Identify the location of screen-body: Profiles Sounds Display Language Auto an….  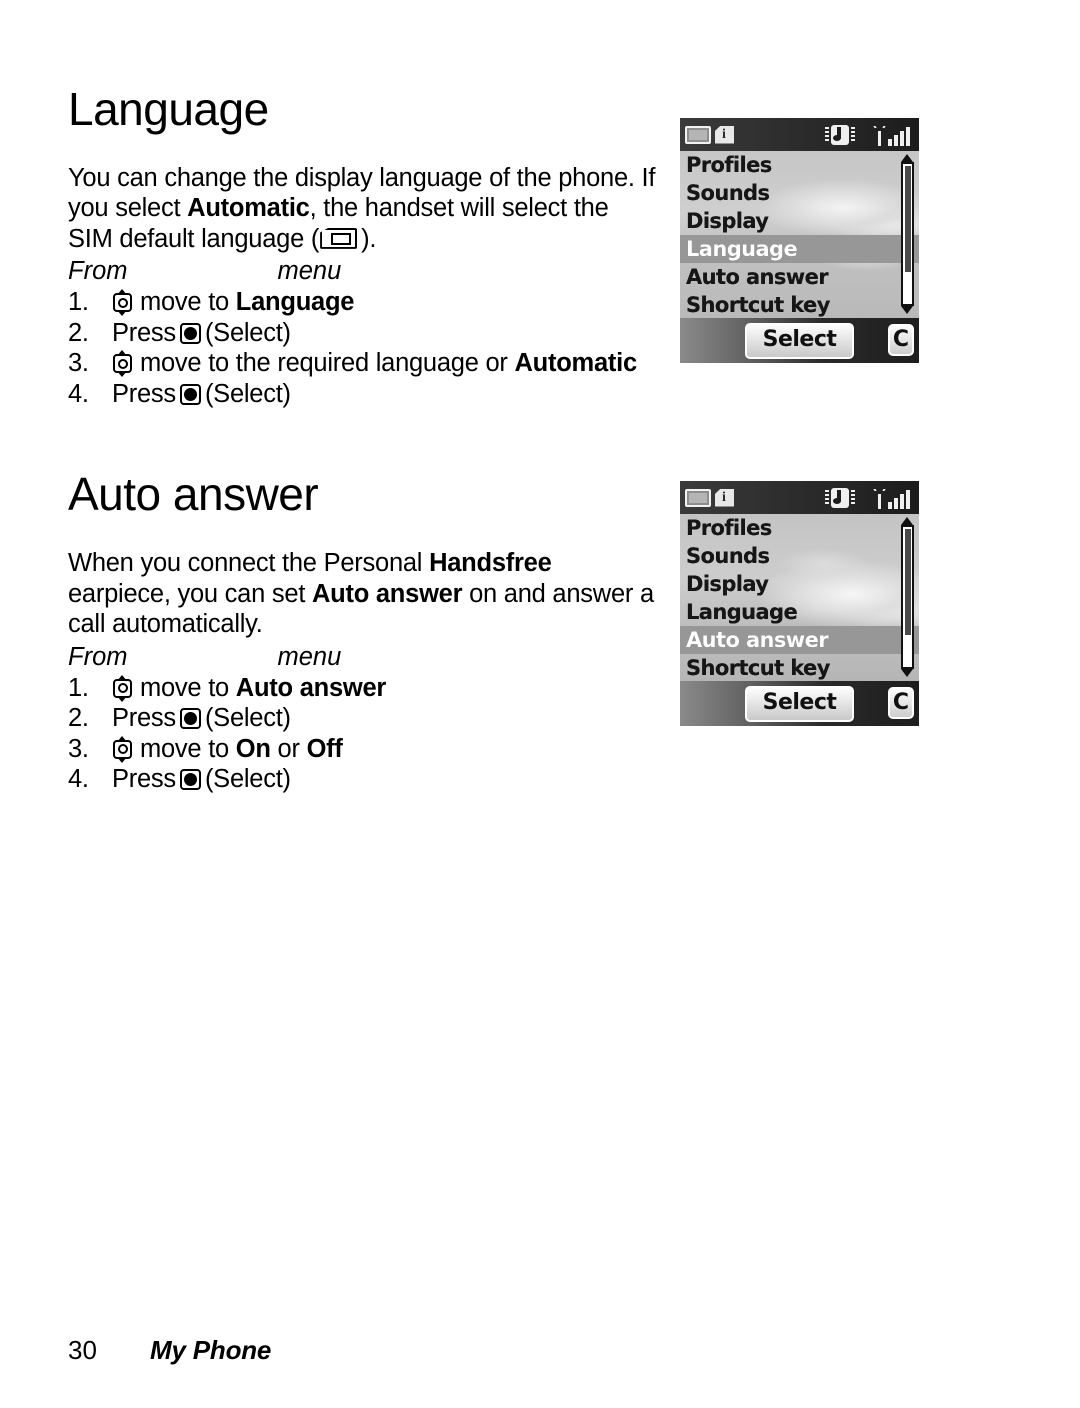
(799, 597).